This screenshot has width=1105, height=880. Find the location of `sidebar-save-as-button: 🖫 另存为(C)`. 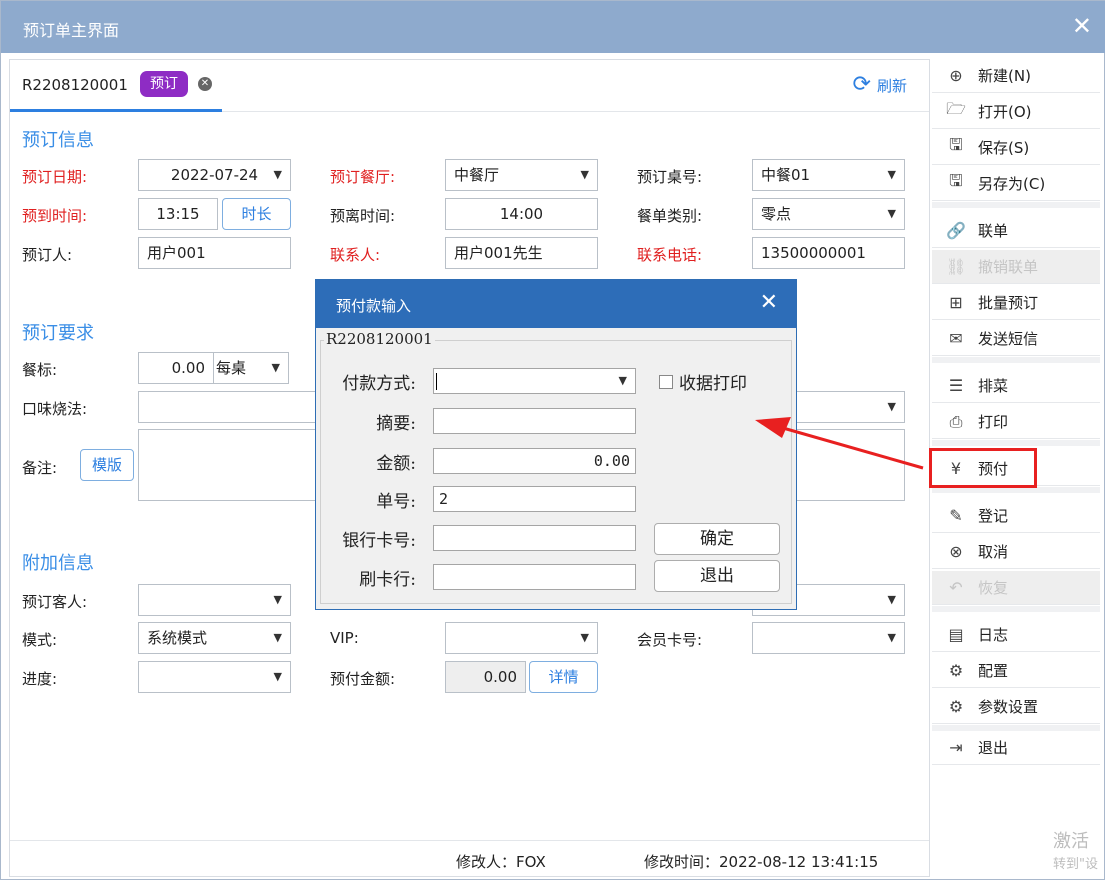

sidebar-save-as-button: 🖫 另存为(C) is located at coordinates (1016, 184).